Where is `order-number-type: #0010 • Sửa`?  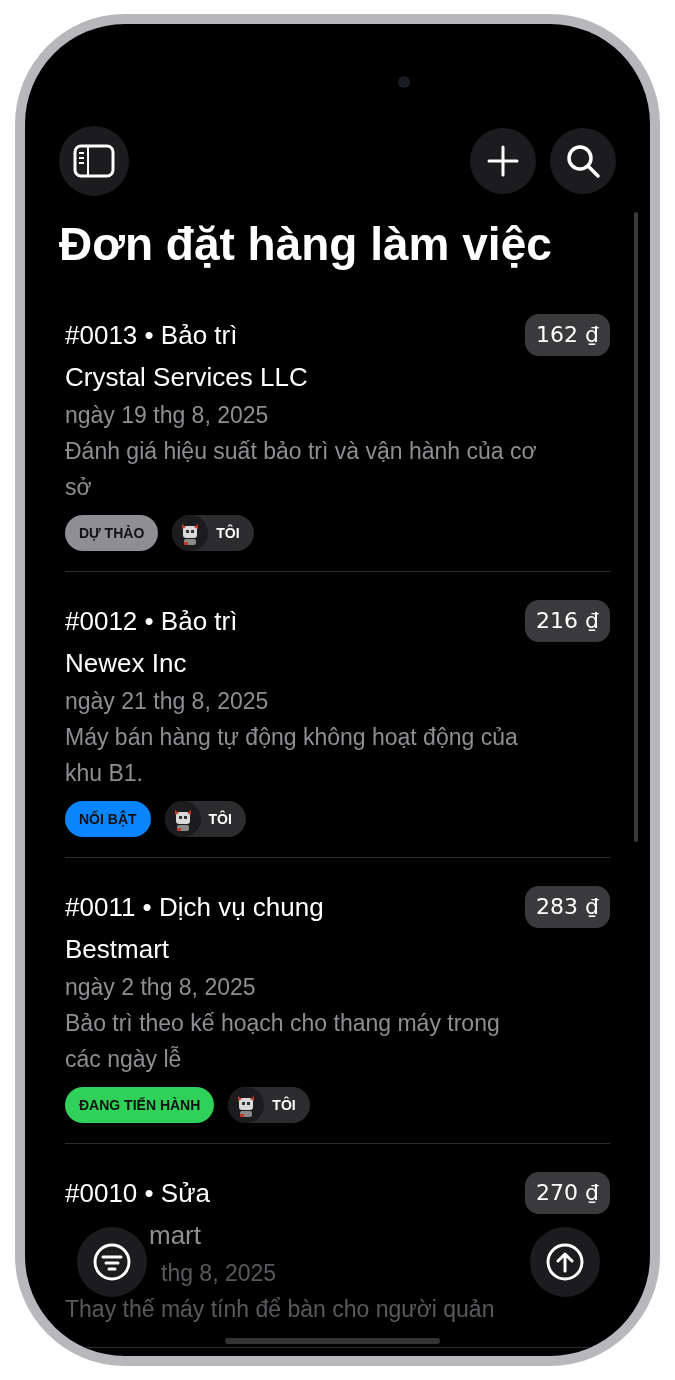 order-number-type: #0010 • Sửa is located at coordinates (138, 1193).